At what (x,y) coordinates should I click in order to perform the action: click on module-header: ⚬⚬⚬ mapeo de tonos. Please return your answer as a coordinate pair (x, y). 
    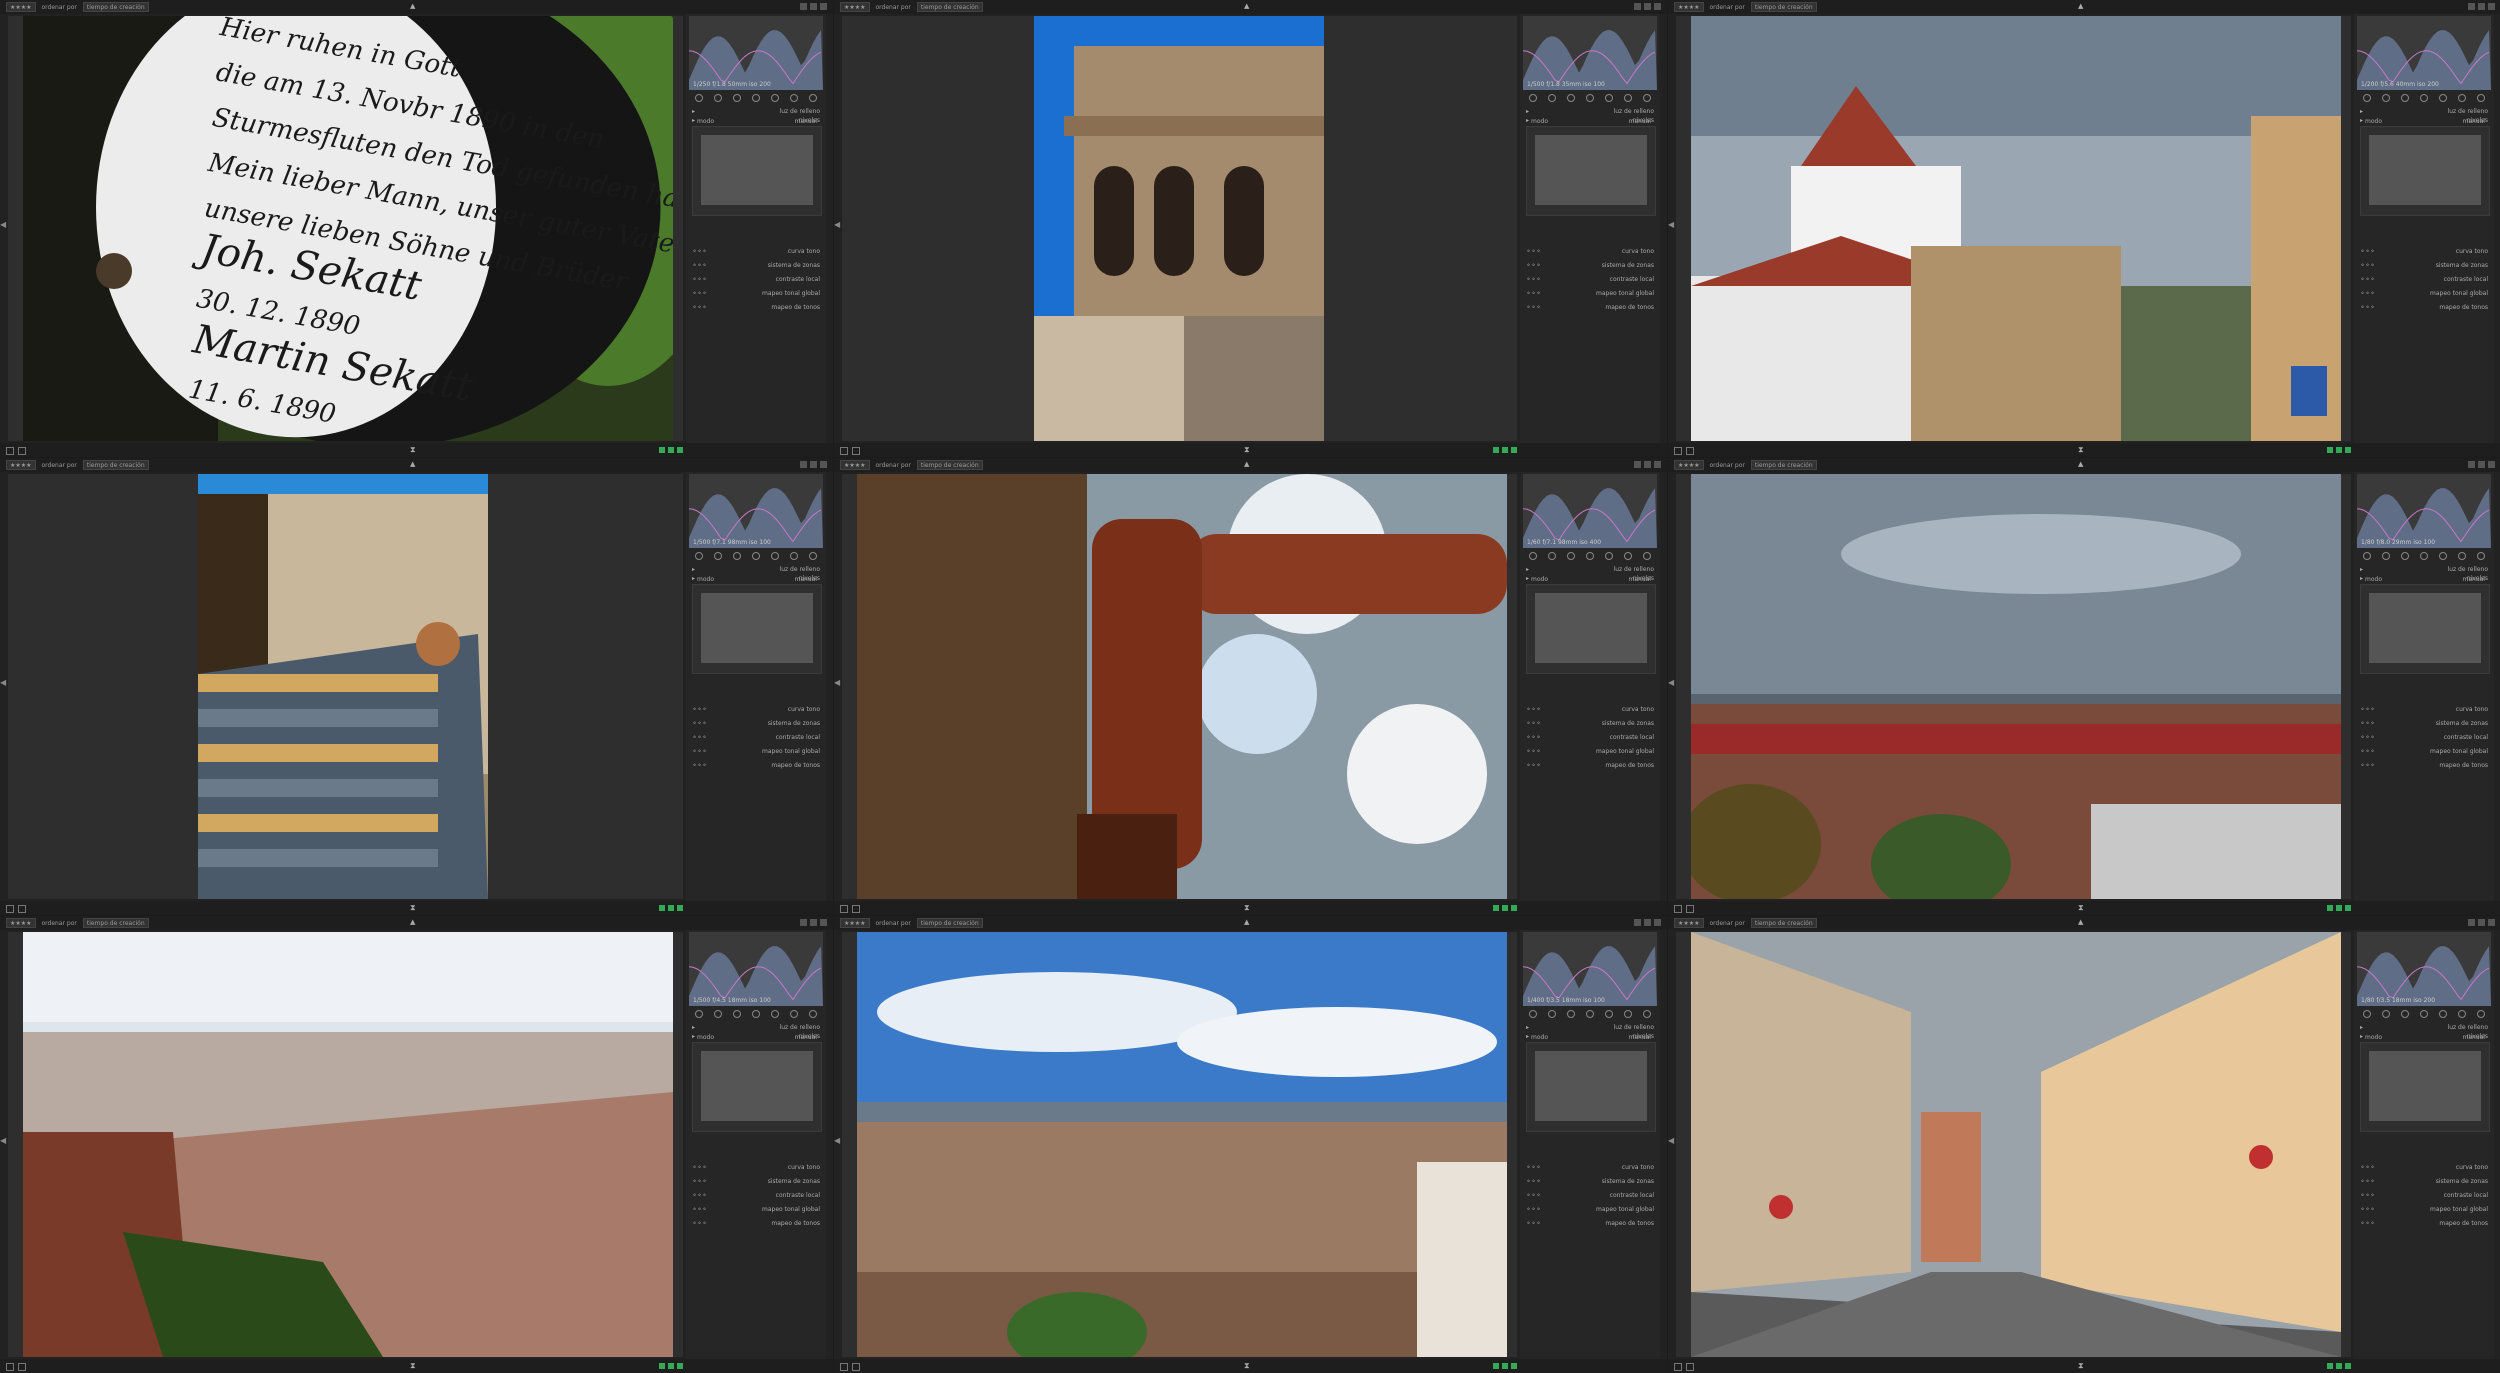
    Looking at the image, I should click on (1590, 1223).